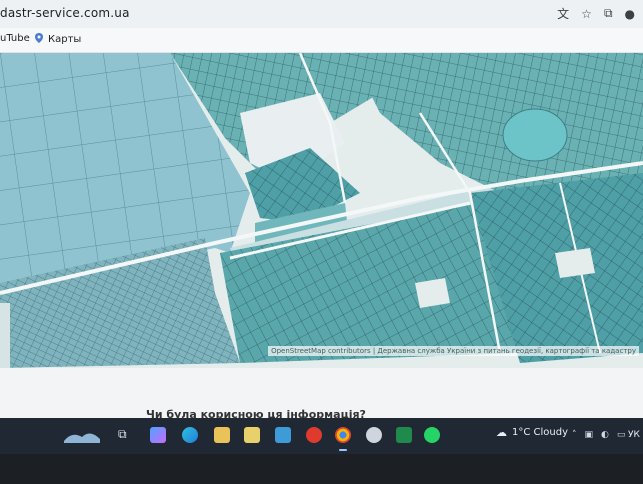  Describe the element at coordinates (432, 435) in the screenshot. I see `whatsapp-icon` at that location.